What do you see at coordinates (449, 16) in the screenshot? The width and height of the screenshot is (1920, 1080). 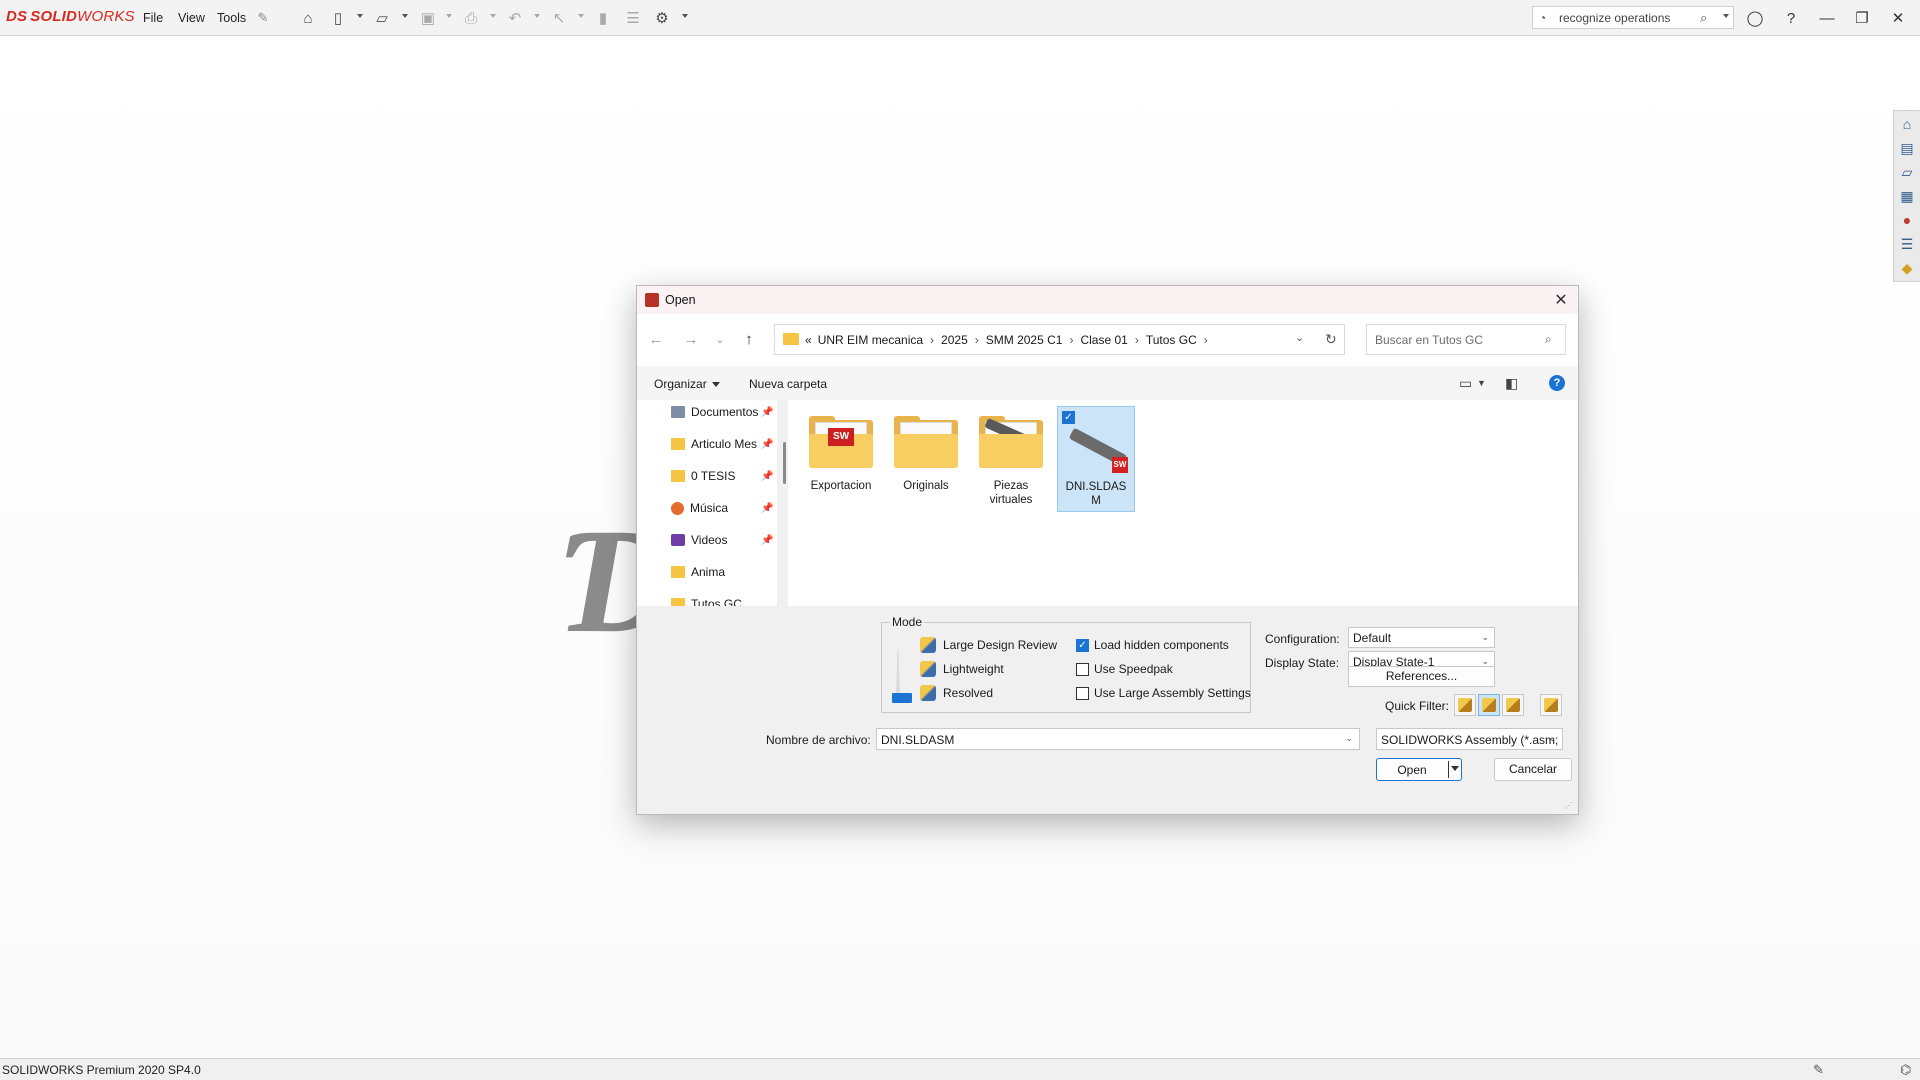 I see `save-dropdown-icon` at bounding box center [449, 16].